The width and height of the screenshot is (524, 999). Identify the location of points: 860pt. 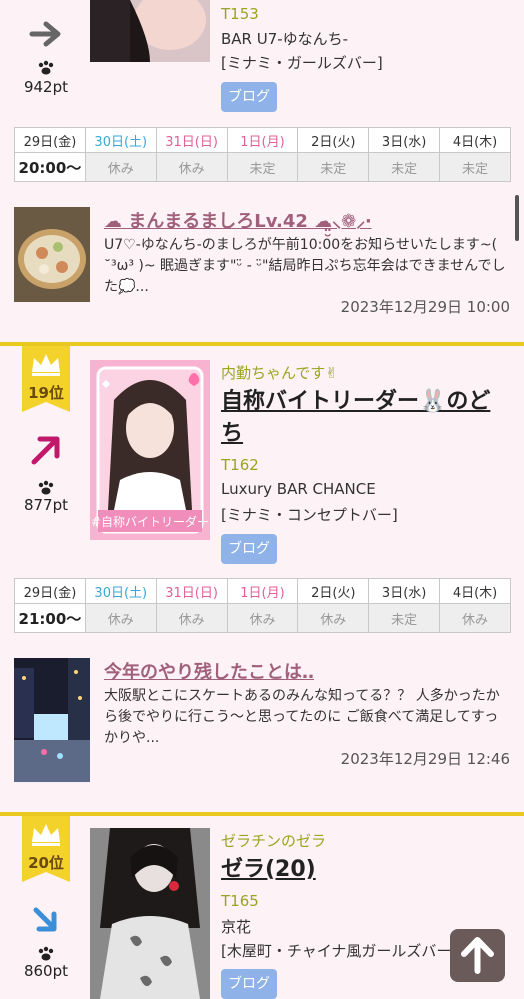
(46, 971).